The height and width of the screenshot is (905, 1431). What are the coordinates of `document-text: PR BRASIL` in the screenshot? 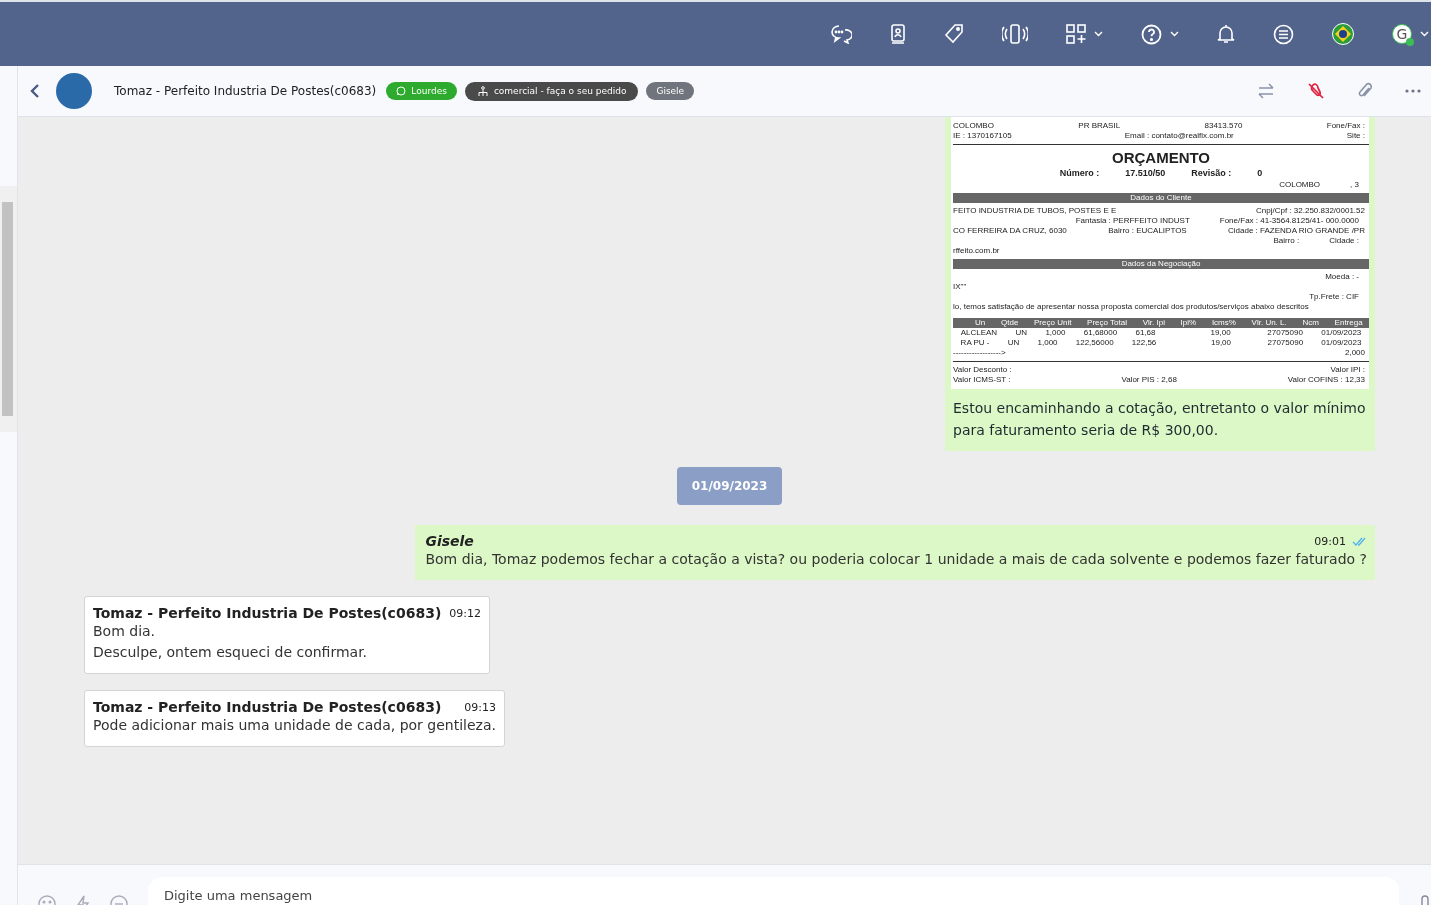 It's located at (1099, 126).